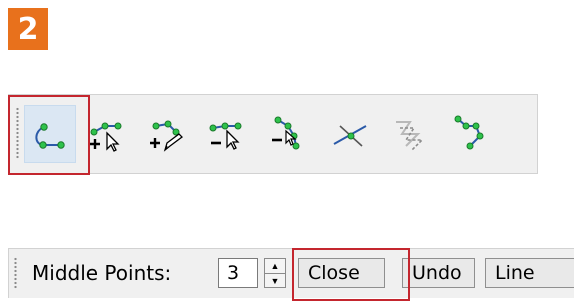 This screenshot has width=574, height=301. What do you see at coordinates (102, 273) in the screenshot?
I see `middle-points-label: Middle Points:` at bounding box center [102, 273].